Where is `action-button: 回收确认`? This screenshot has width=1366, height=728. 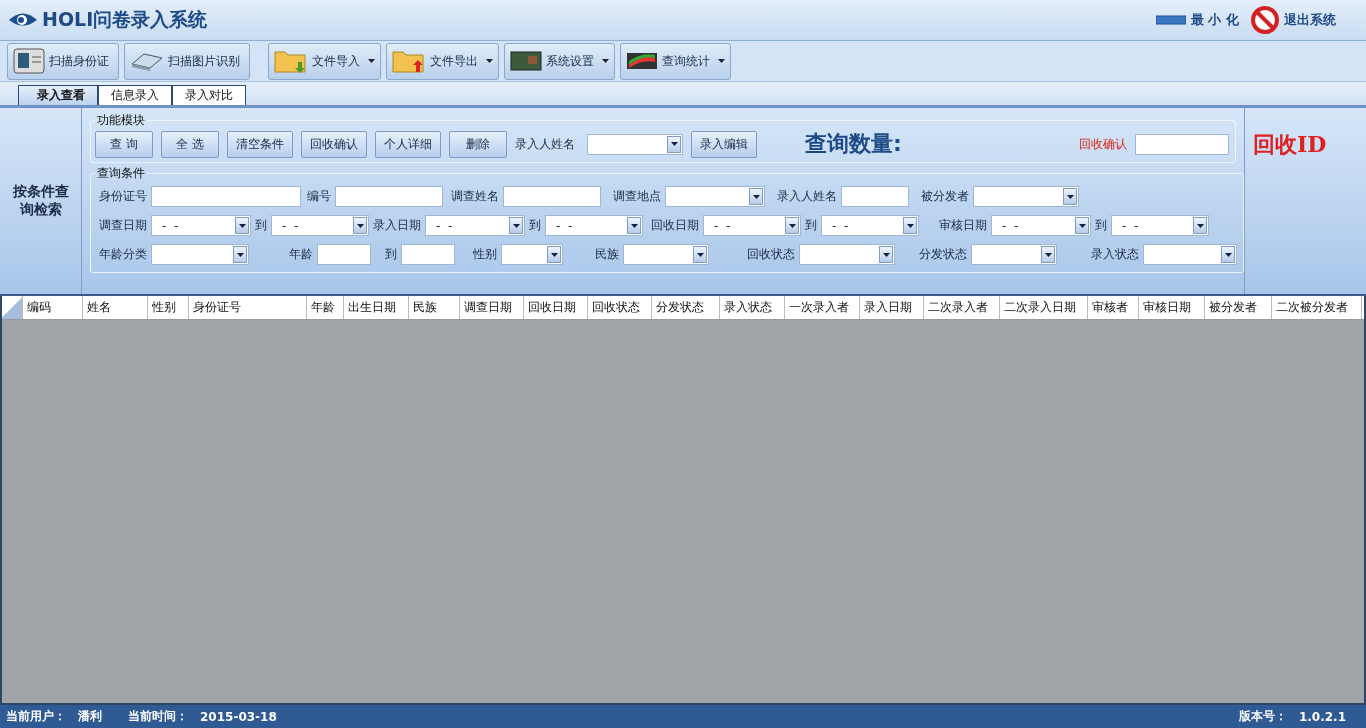
action-button: 回收确认 is located at coordinates (334, 144).